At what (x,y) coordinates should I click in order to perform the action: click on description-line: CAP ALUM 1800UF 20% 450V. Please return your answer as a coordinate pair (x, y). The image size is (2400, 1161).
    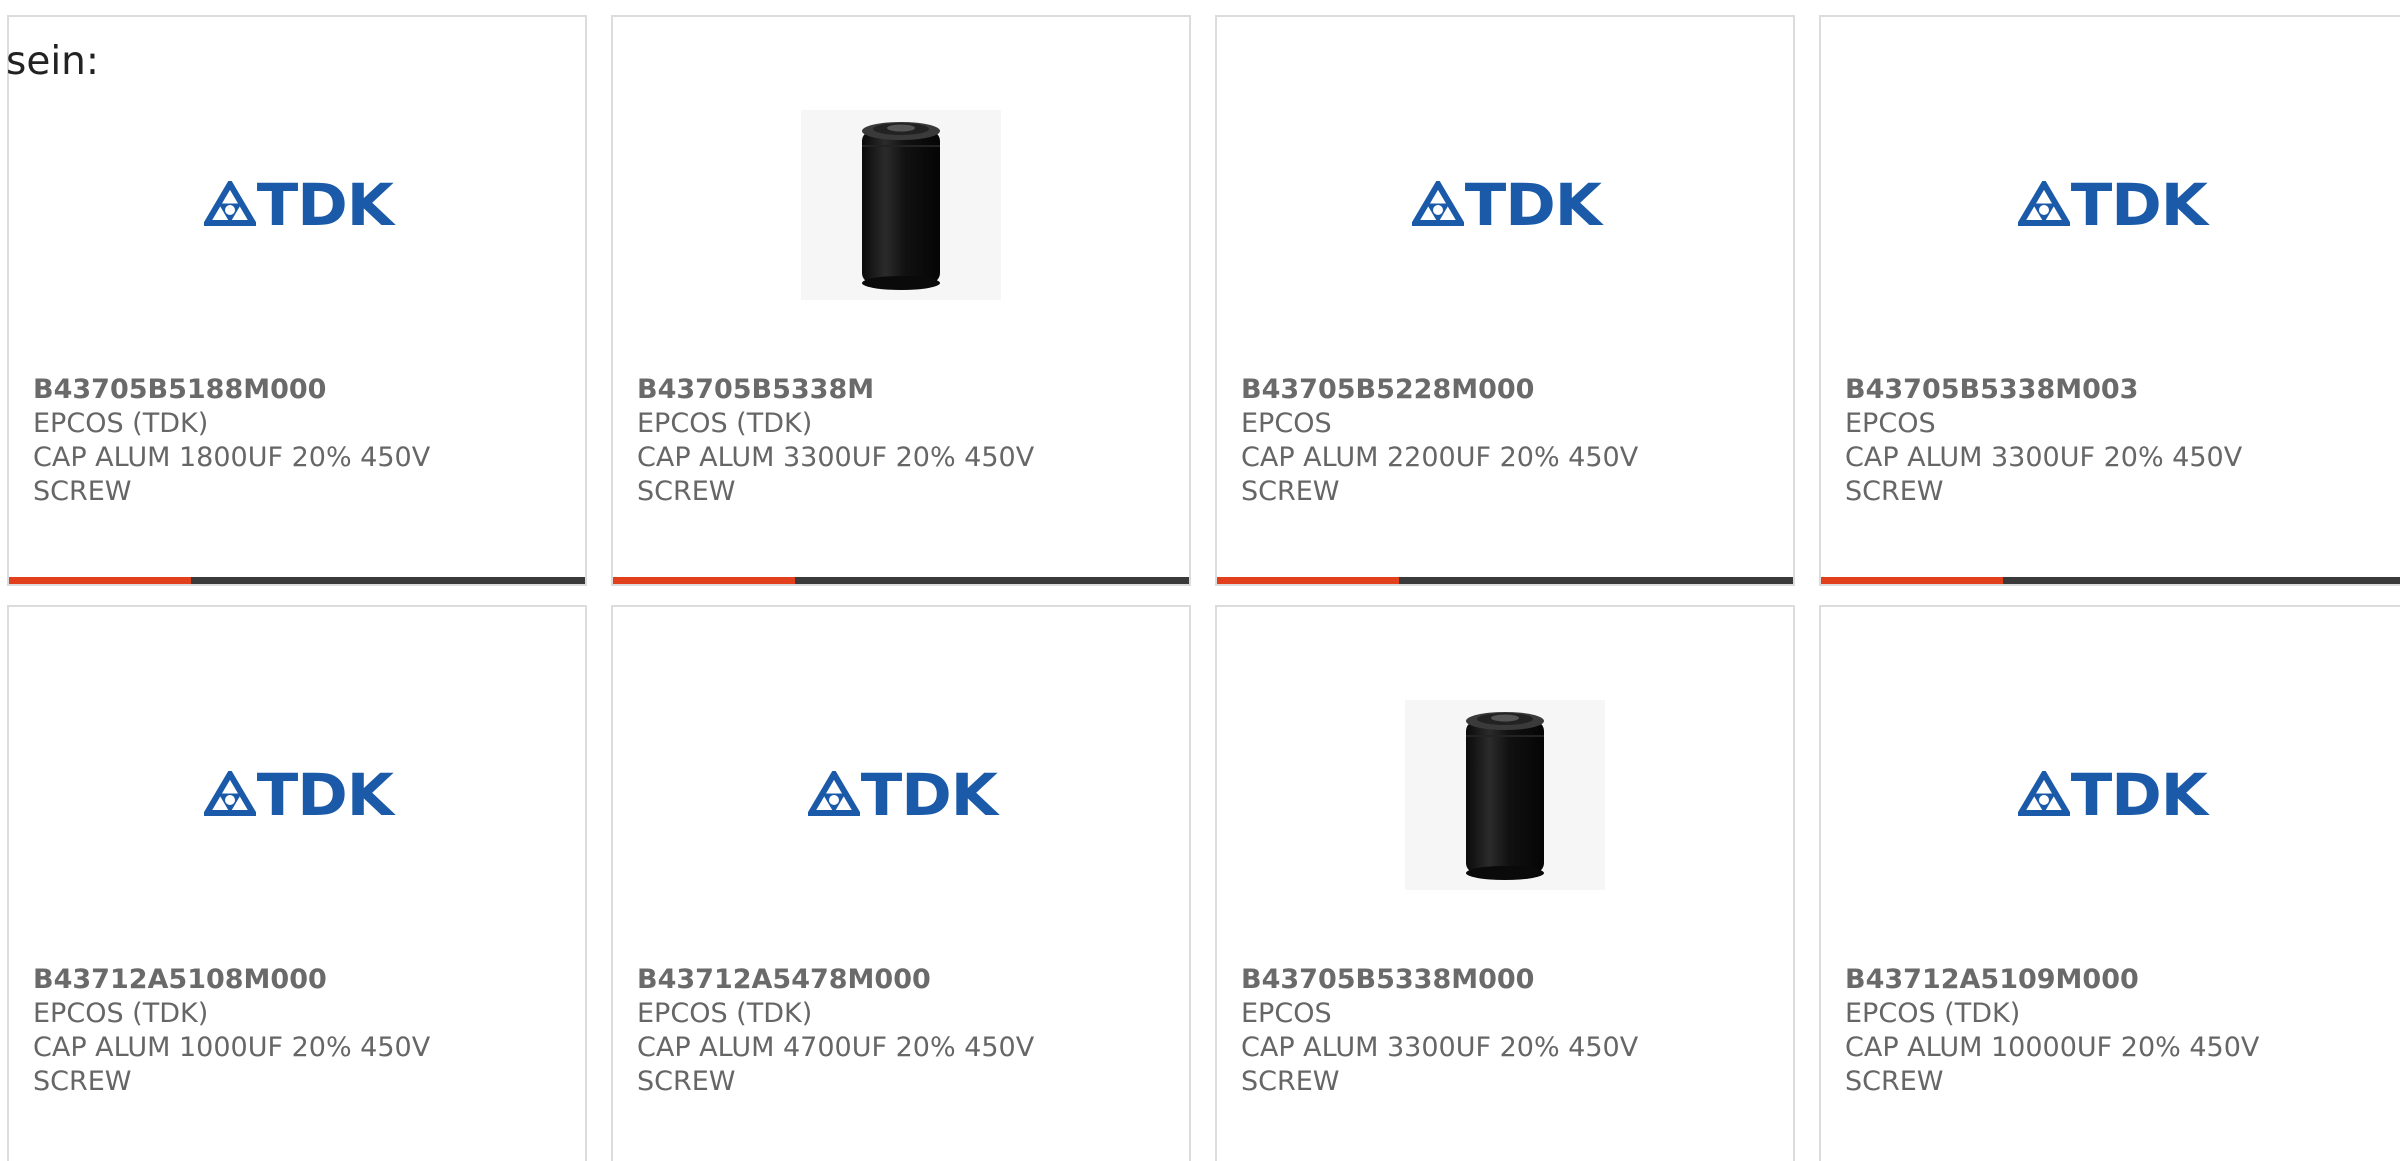
    Looking at the image, I should click on (232, 457).